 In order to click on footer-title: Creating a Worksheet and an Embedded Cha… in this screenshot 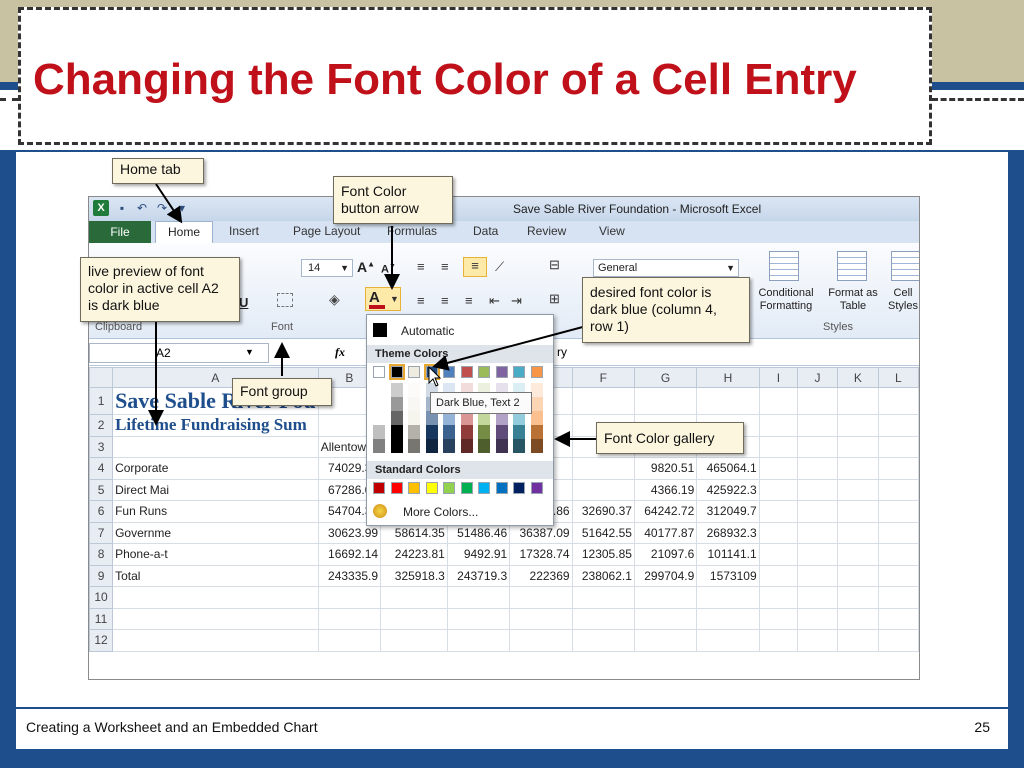, I will do `click(172, 727)`.